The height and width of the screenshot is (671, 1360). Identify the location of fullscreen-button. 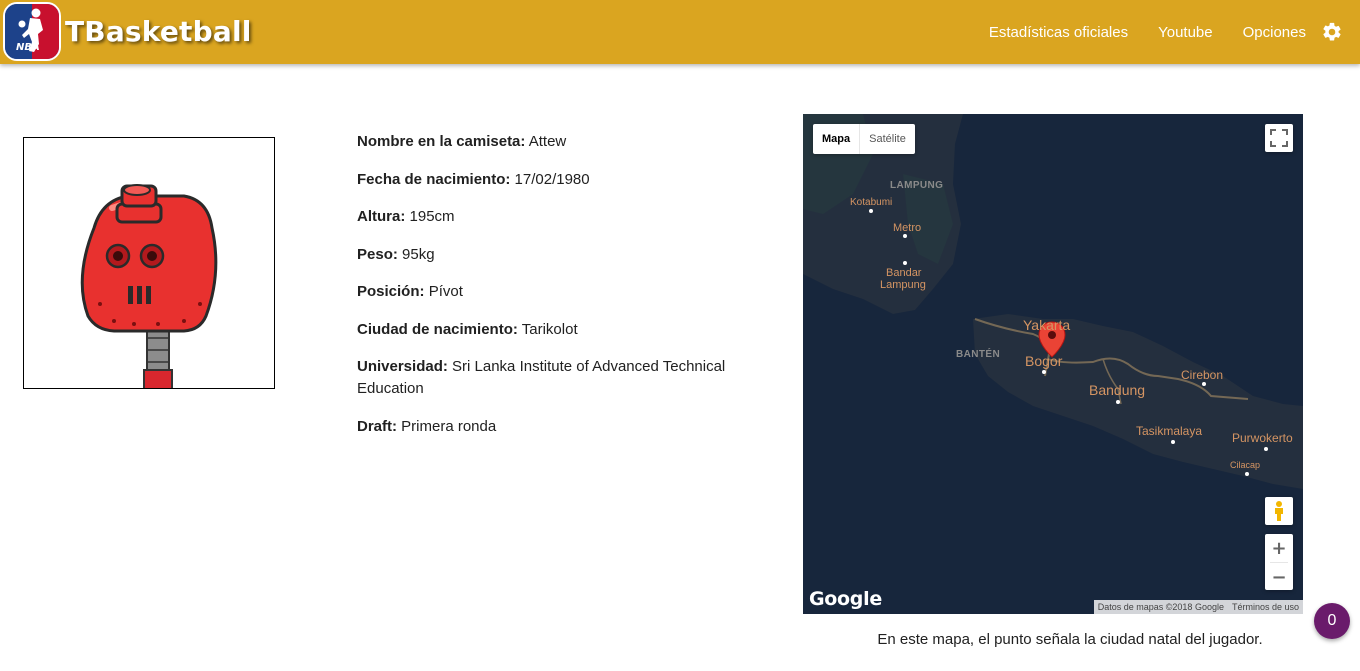
(1279, 138).